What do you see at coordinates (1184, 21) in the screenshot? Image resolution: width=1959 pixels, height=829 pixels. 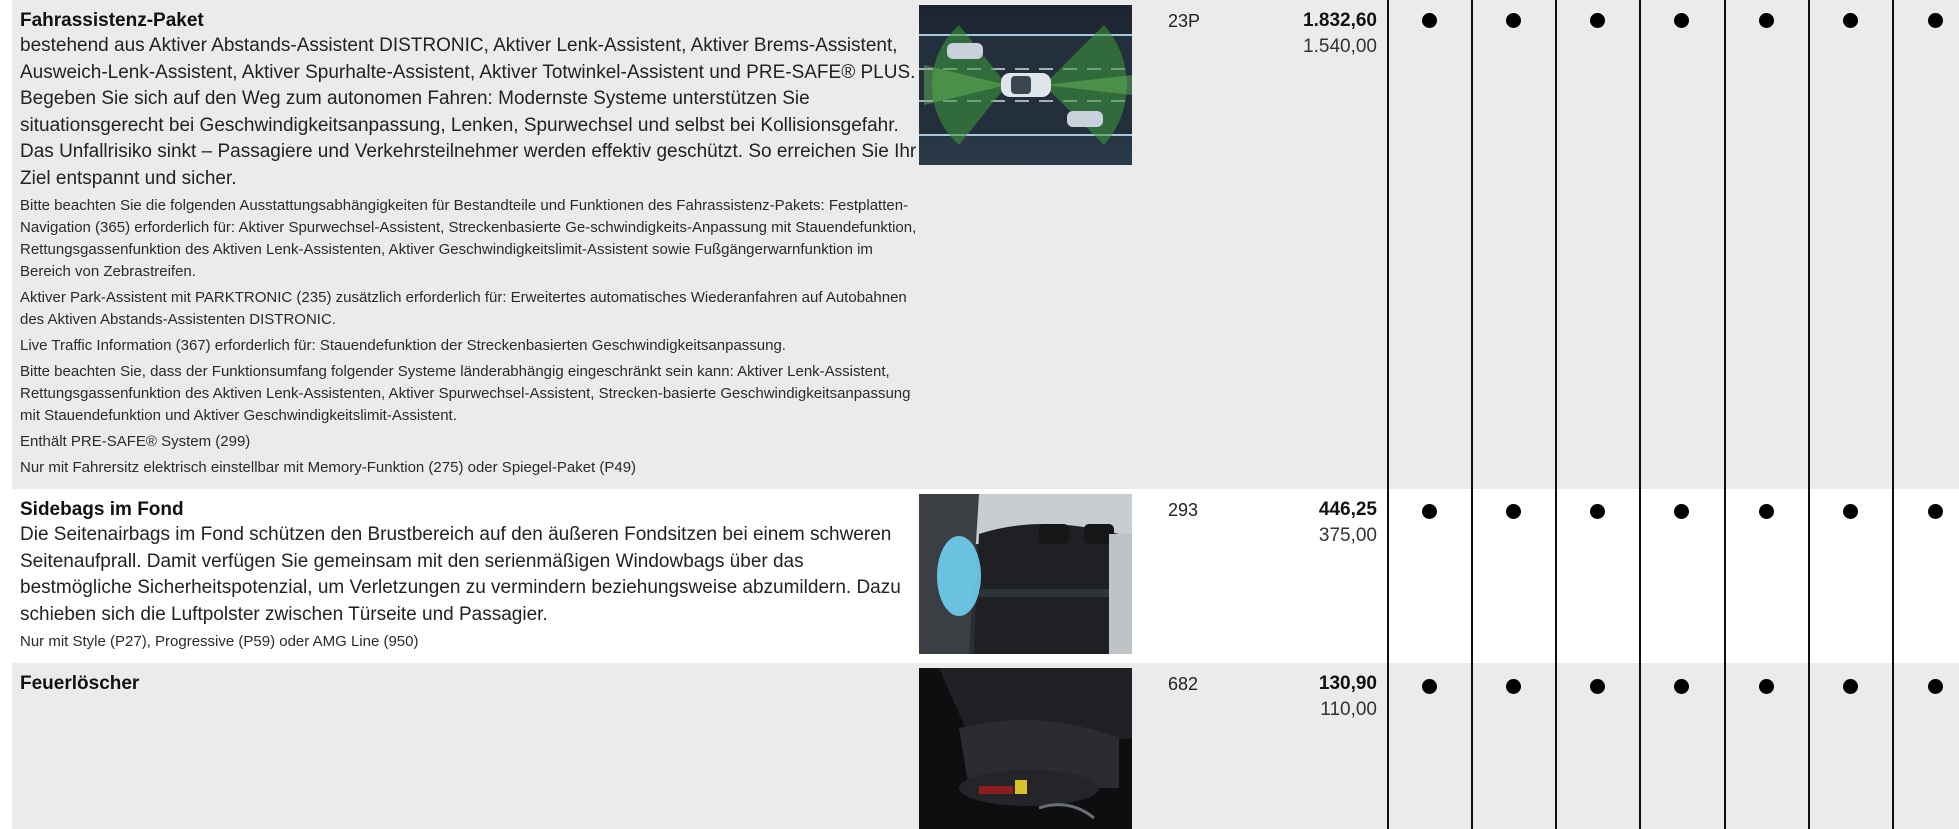 I see `option-code: 23P` at bounding box center [1184, 21].